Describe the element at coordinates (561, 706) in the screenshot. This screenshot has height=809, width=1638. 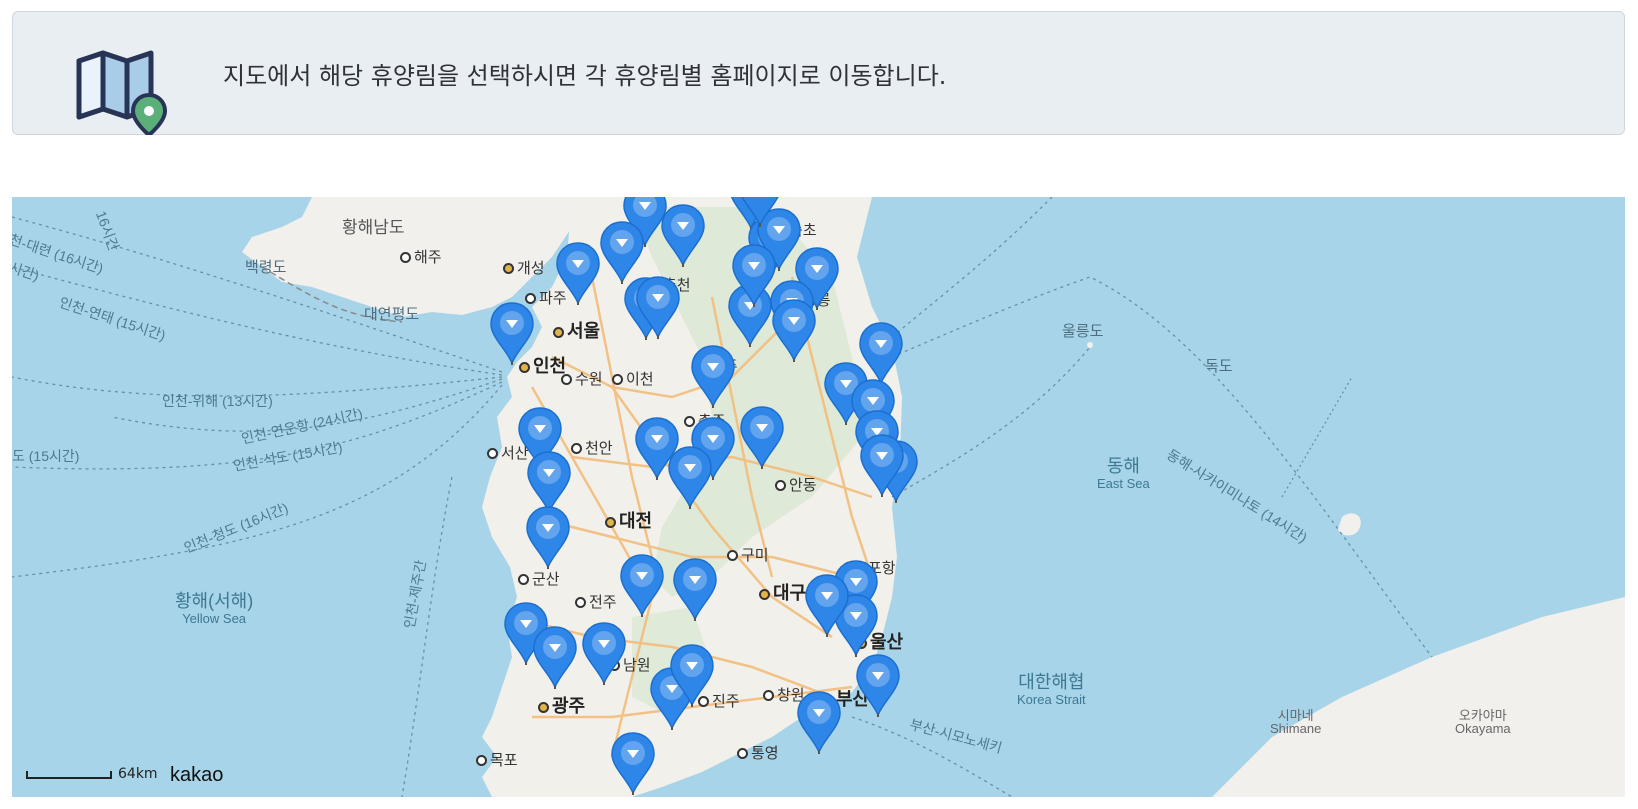
I see `place-label: 광주` at that location.